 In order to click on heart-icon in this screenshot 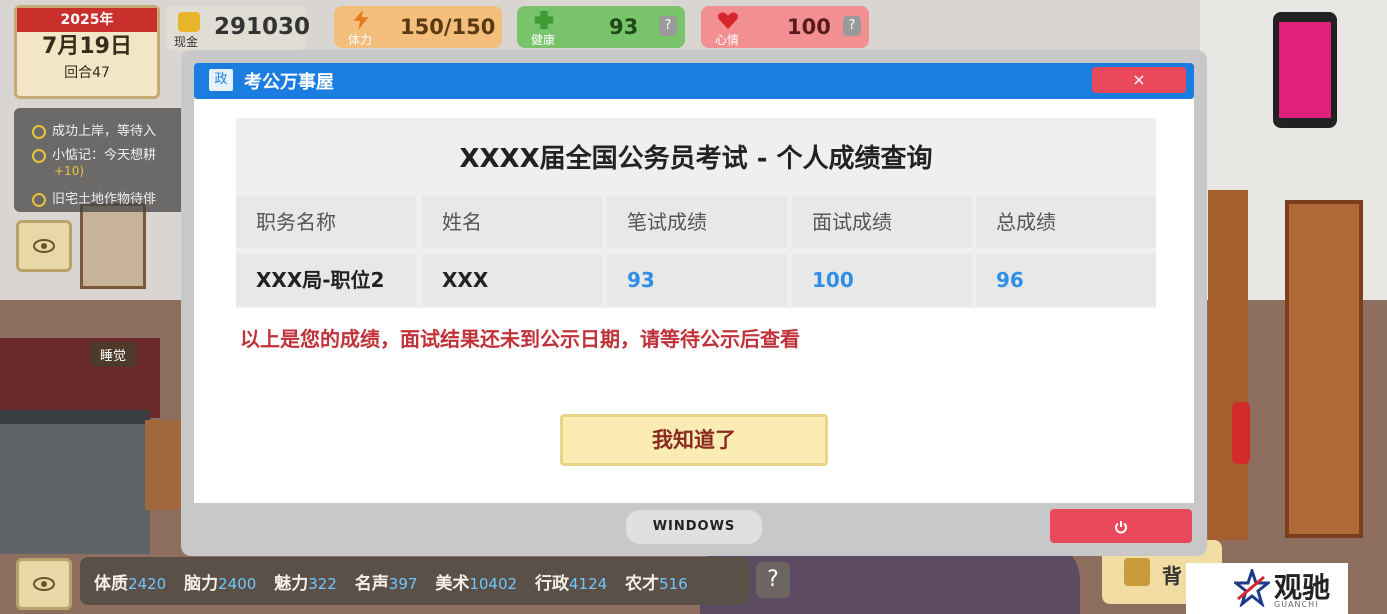, I will do `click(728, 21)`.